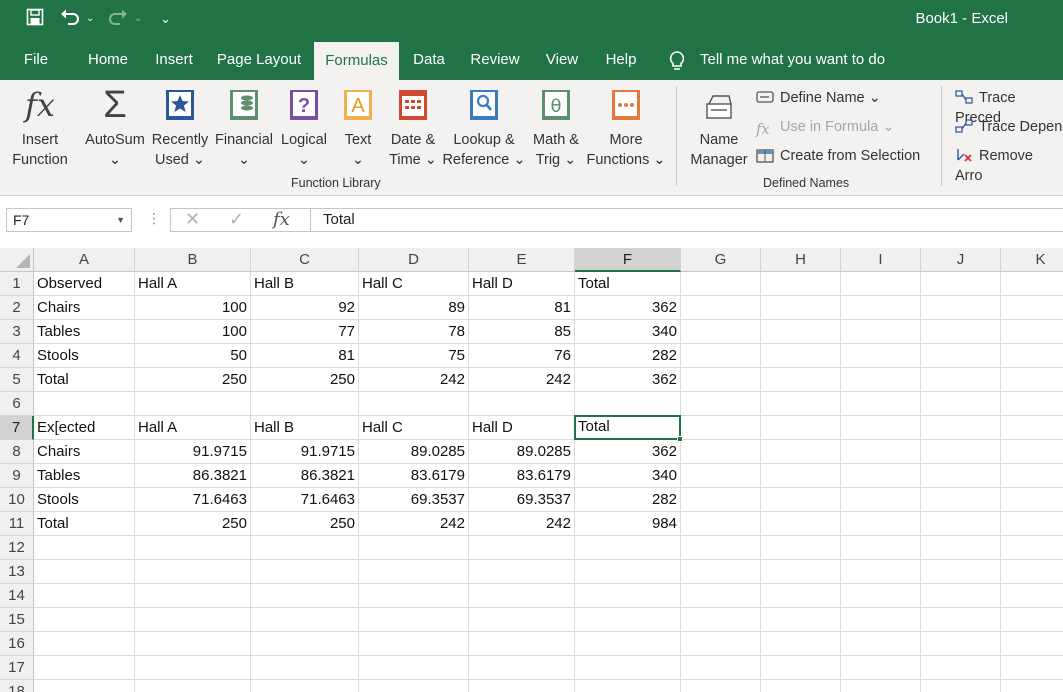 This screenshot has height=692, width=1063. Describe the element at coordinates (84, 260) in the screenshot. I see `column-header-a: A` at that location.